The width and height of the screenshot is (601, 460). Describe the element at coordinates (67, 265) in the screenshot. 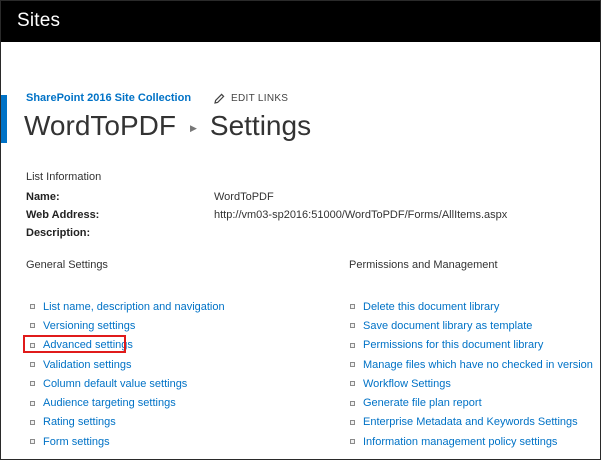

I see `general-settings-heading: General Settings` at that location.